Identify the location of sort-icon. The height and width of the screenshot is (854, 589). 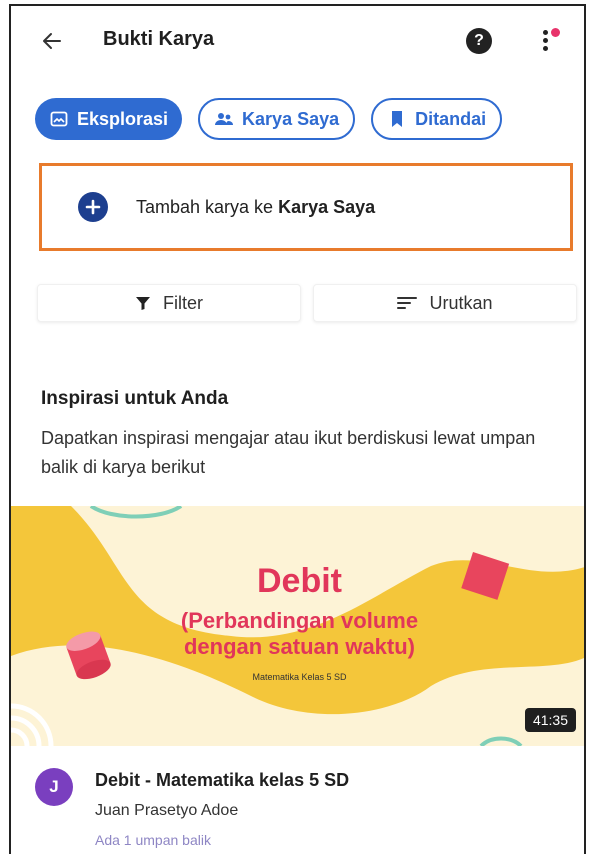
(407, 303).